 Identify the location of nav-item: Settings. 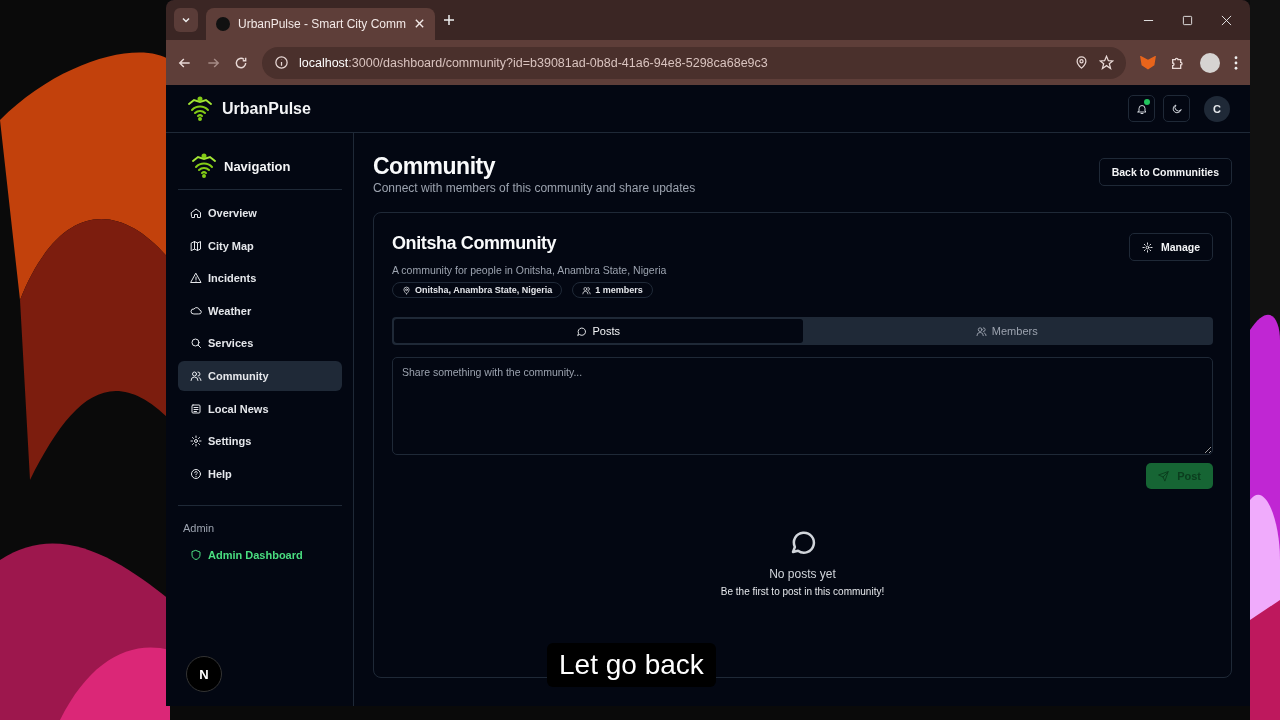
(260, 441).